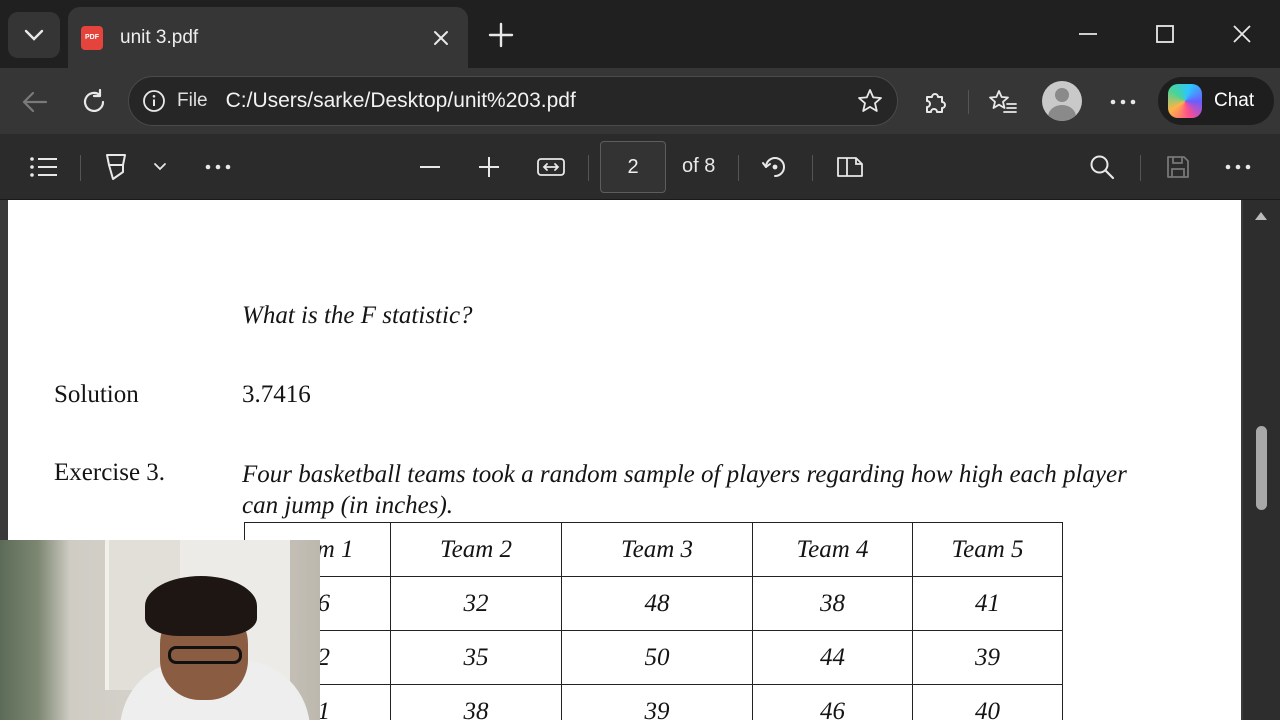  I want to click on more-tools-button, so click(218, 167).